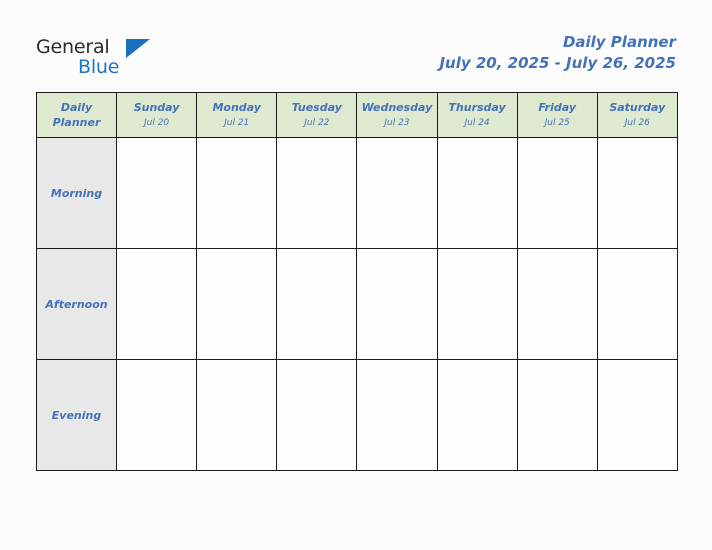 The height and width of the screenshot is (550, 712). Describe the element at coordinates (557, 193) in the screenshot. I see `slot-morning-friday` at that location.